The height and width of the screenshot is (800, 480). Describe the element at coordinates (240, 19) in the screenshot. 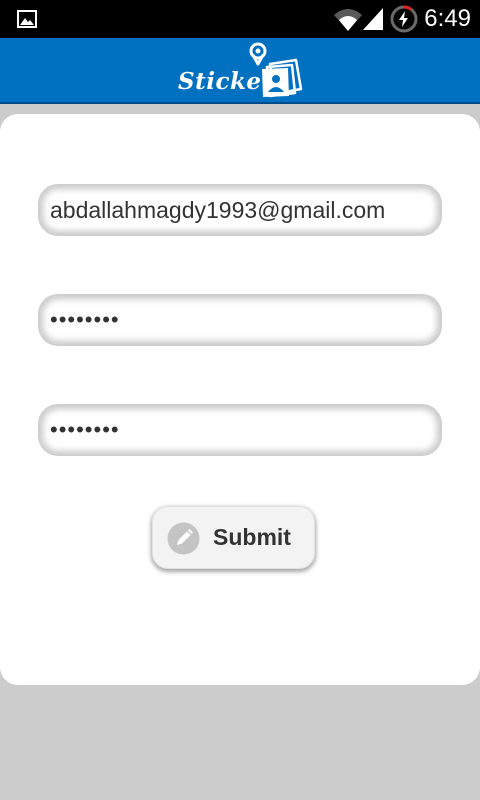

I see `status-bar: 6:49` at that location.